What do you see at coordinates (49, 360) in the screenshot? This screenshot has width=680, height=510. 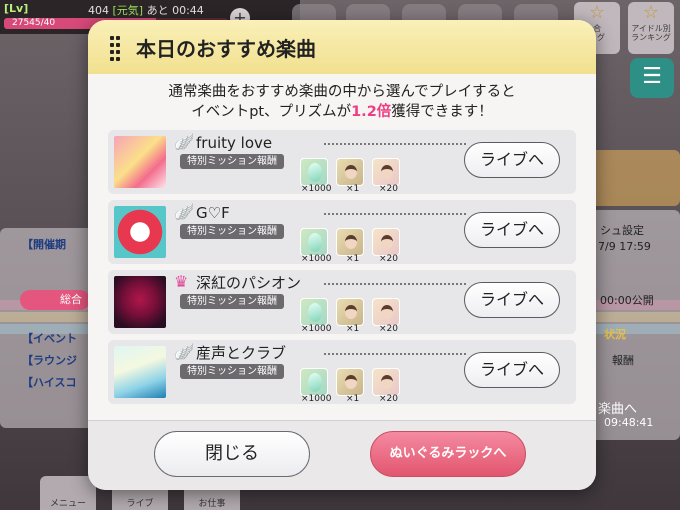 I see `list-line-lounge: 【ラウンジ` at bounding box center [49, 360].